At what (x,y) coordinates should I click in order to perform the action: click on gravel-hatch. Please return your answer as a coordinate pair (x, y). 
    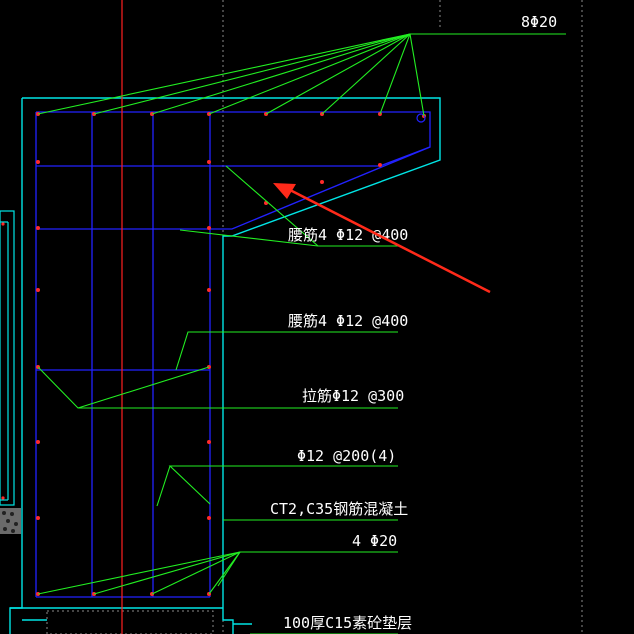
    Looking at the image, I should click on (10, 521).